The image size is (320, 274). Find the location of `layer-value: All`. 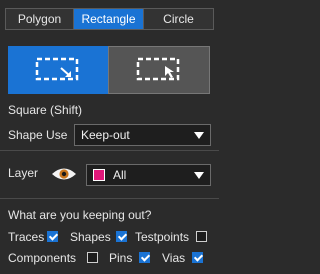

layer-value: All is located at coordinates (120, 175).